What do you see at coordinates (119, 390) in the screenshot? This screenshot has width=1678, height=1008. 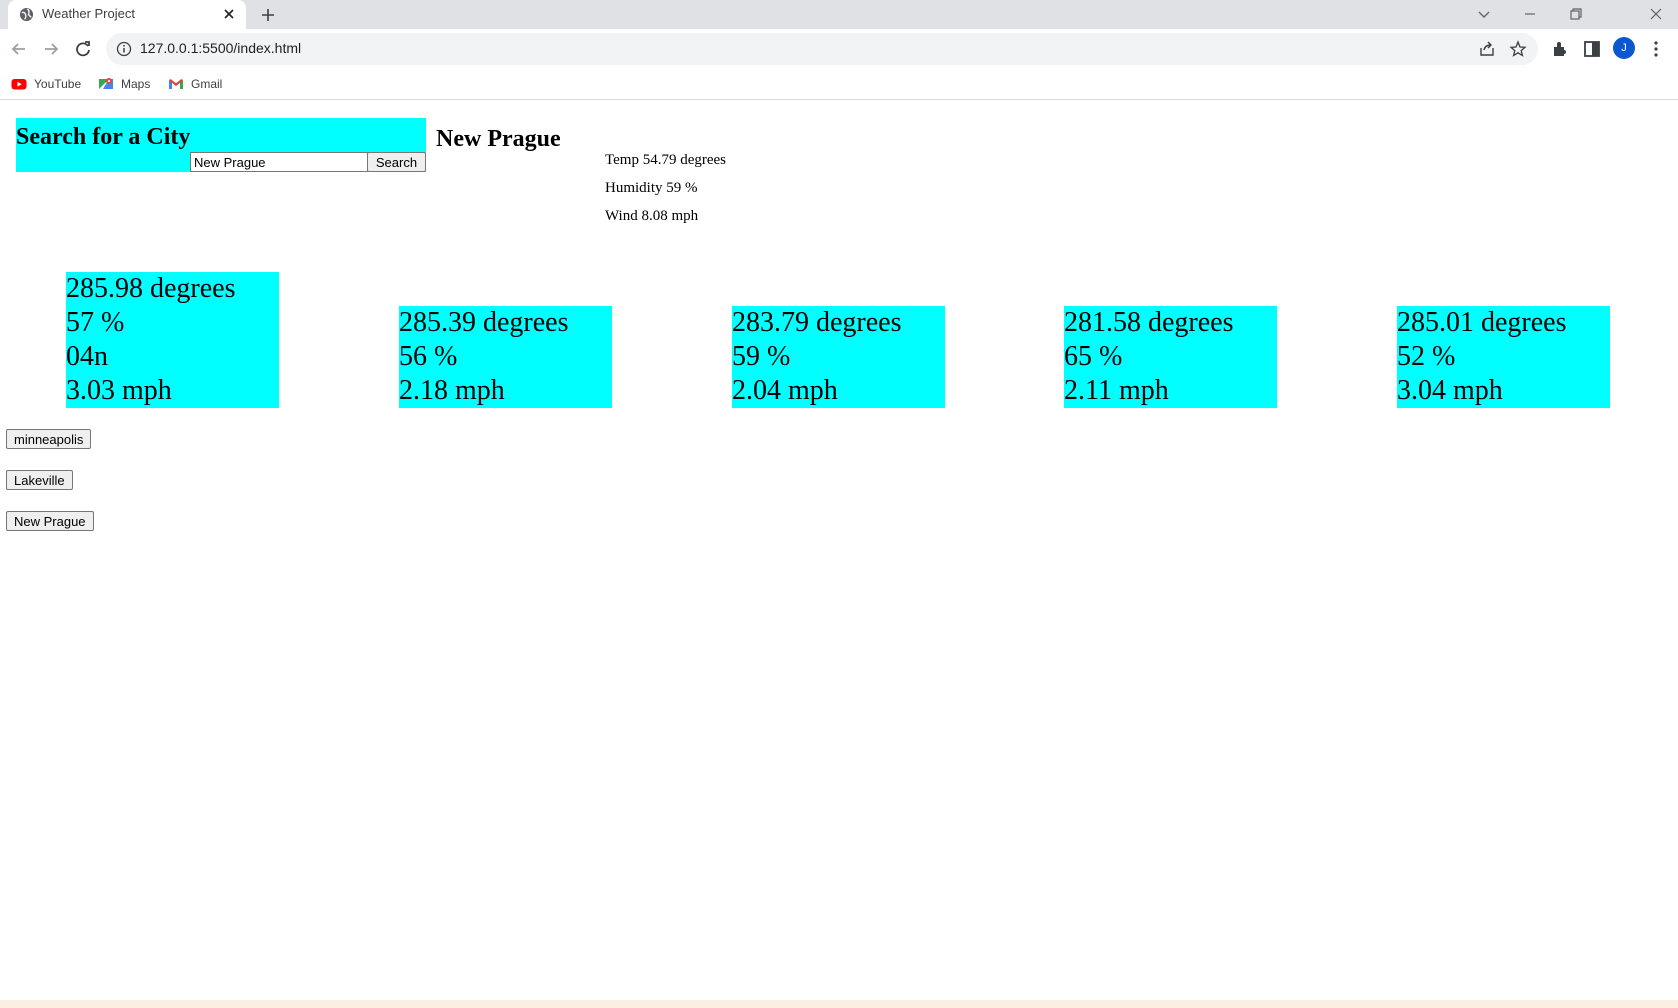 I see `forecast-wind: 3.03 mph` at bounding box center [119, 390].